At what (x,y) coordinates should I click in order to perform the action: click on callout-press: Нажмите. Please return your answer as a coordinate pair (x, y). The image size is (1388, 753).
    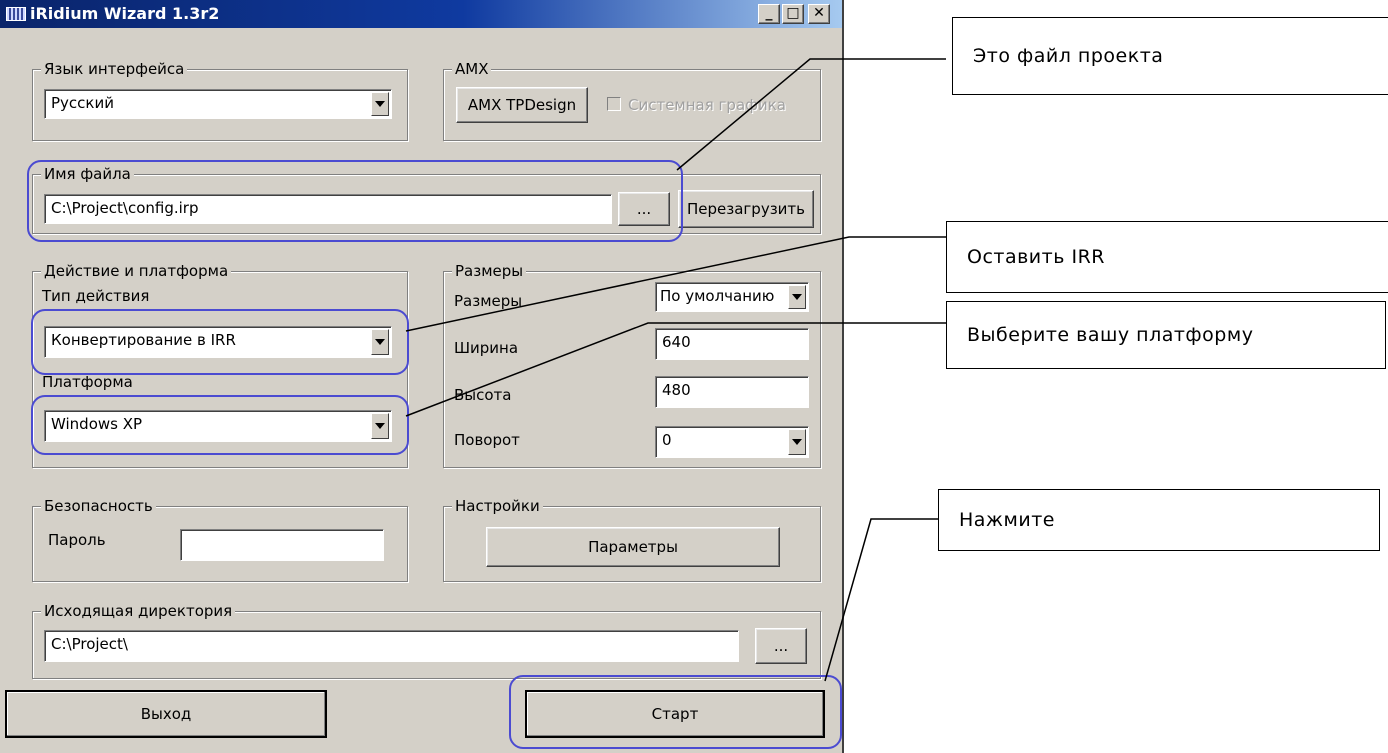
    Looking at the image, I should click on (1159, 520).